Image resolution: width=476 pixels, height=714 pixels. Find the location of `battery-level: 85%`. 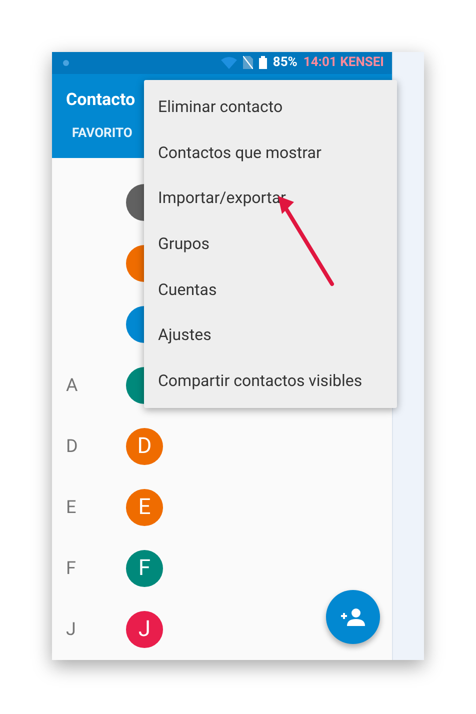

battery-level: 85% is located at coordinates (285, 62).